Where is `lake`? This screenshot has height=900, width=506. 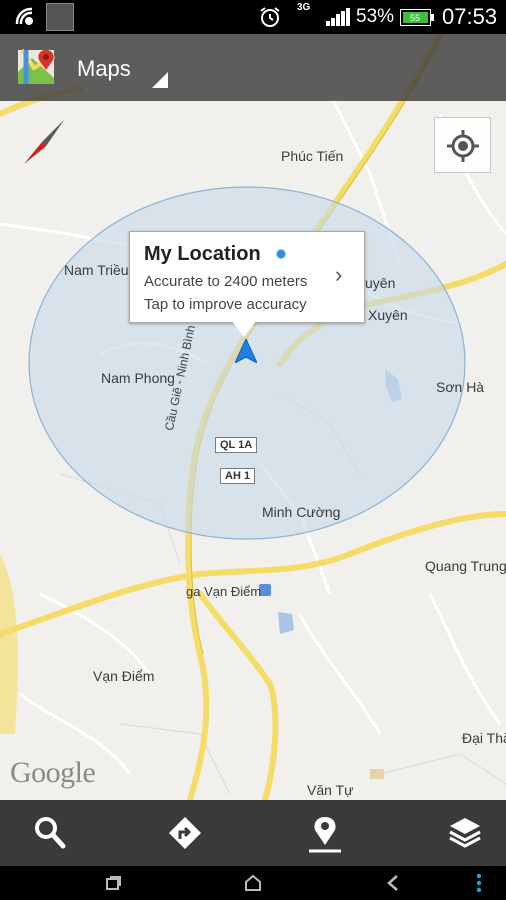
lake is located at coordinates (286, 623).